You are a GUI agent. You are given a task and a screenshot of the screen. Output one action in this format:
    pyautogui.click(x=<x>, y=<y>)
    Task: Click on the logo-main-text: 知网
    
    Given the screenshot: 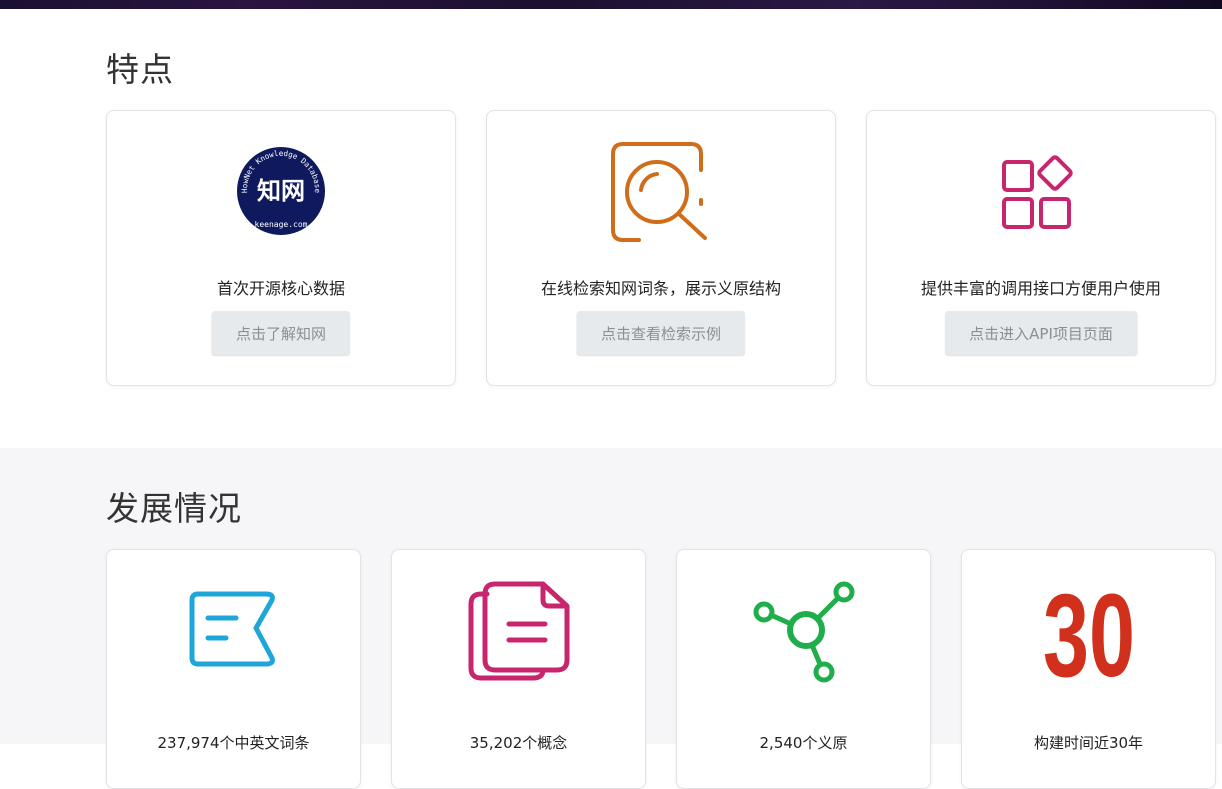 What is the action you would take?
    pyautogui.click(x=281, y=190)
    